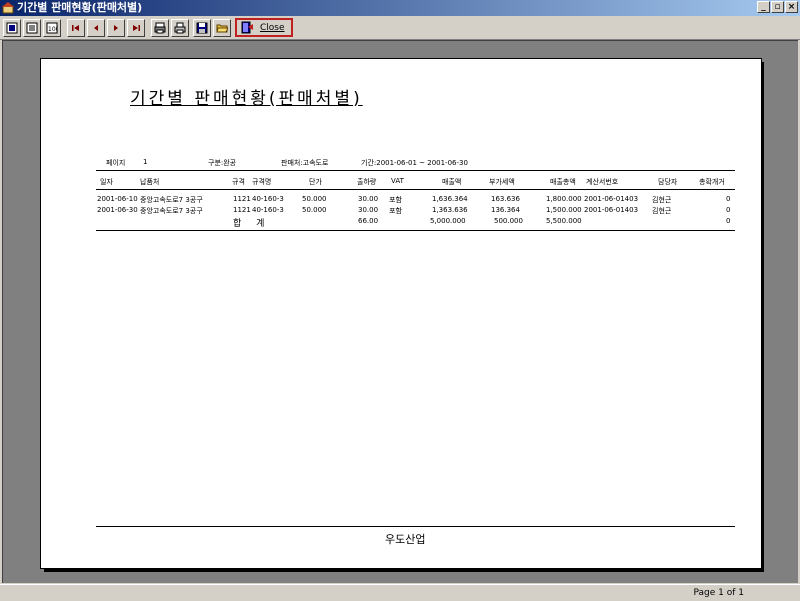 The image size is (800, 601). I want to click on last-page-icon, so click(136, 28).